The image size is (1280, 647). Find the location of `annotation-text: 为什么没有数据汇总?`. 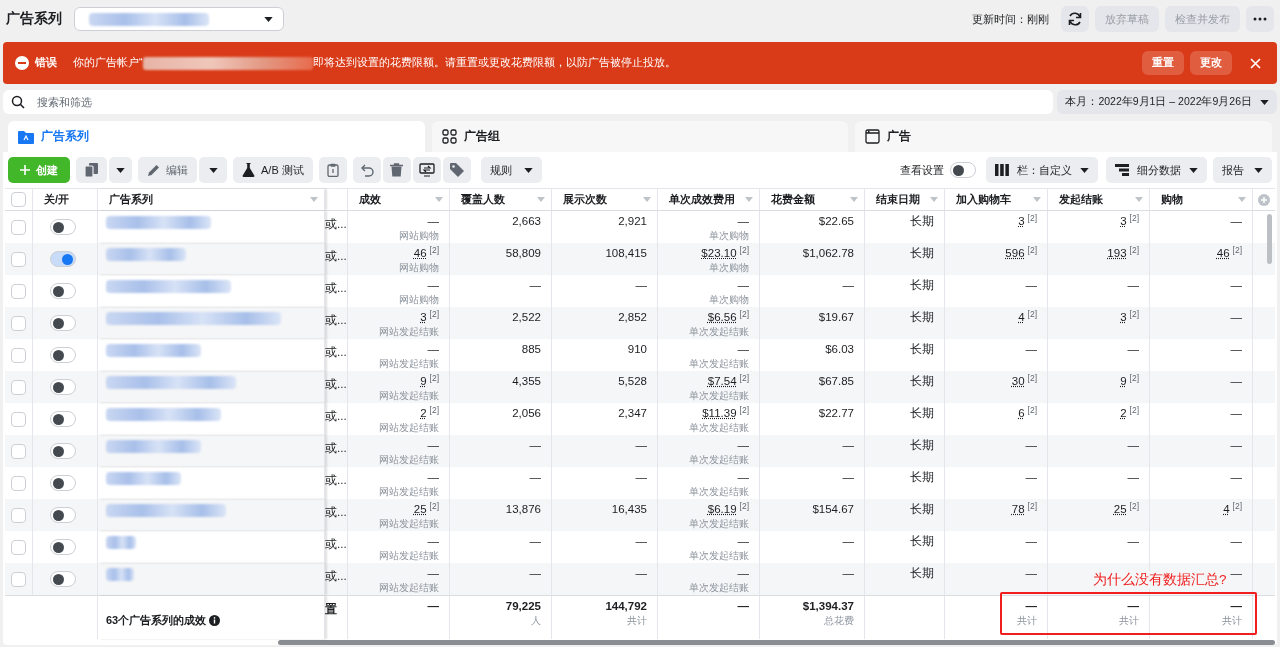

annotation-text: 为什么没有数据汇总? is located at coordinates (1160, 580).